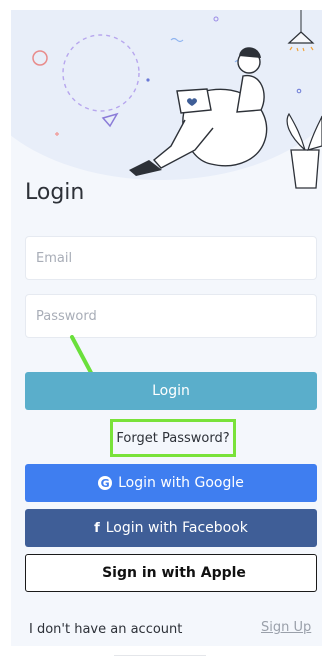  I want to click on forget-password-link: Forget Password?, so click(173, 438).